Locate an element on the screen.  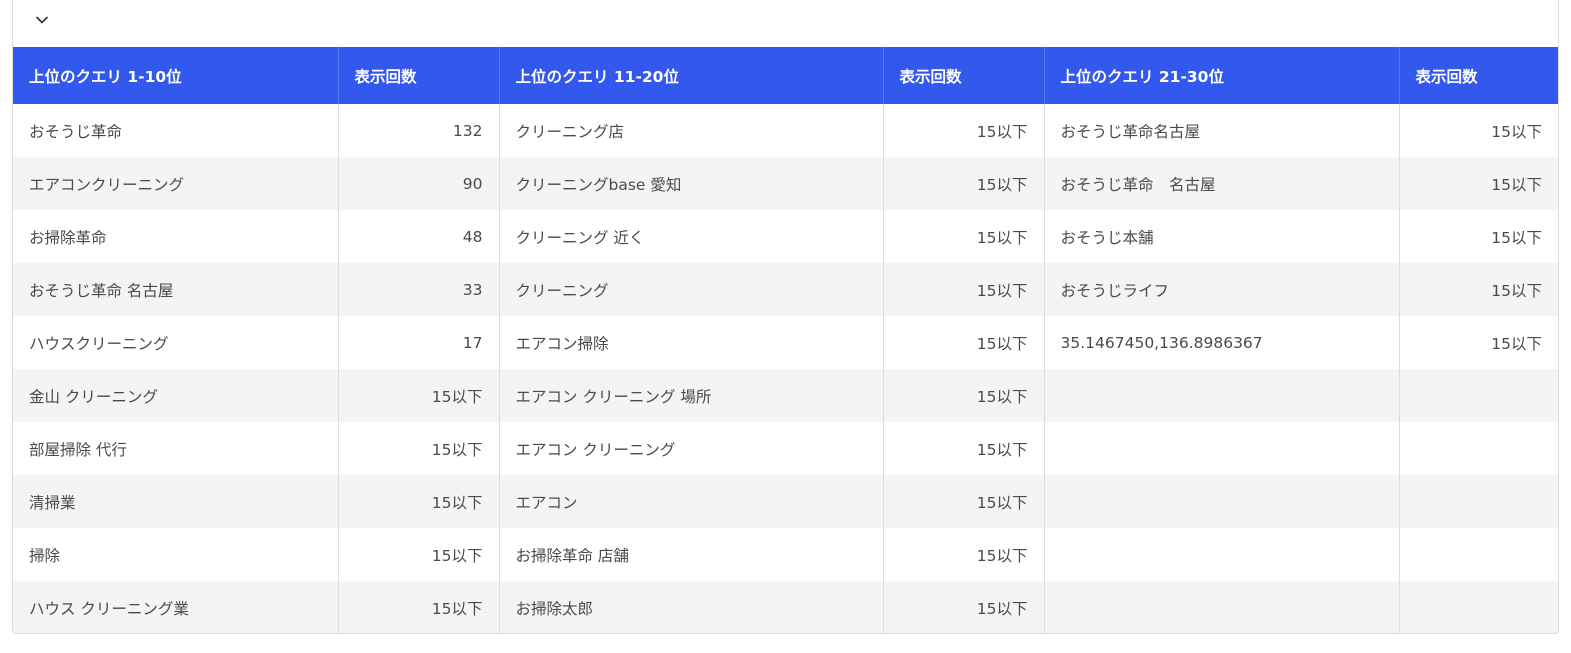
query-cell: エアコン クリーニング 場所 is located at coordinates (691, 395).